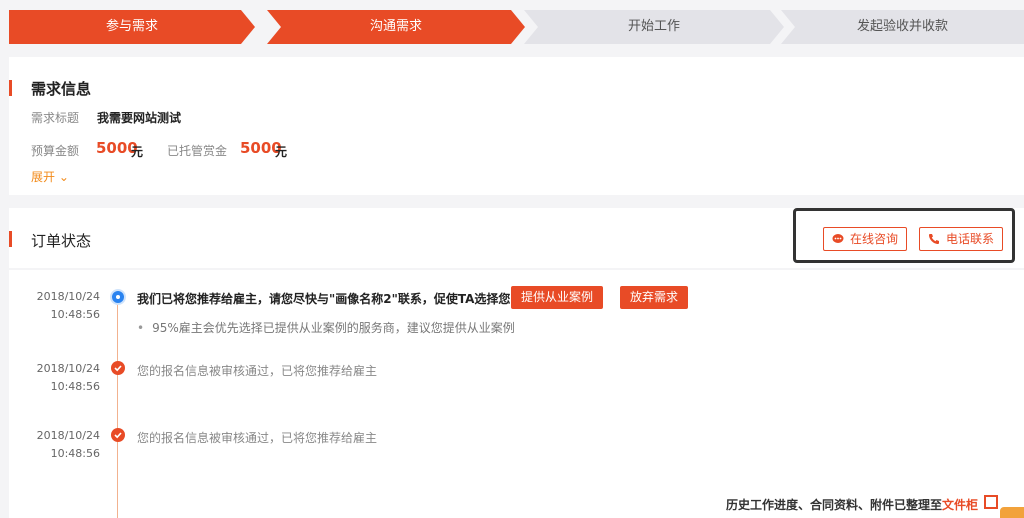  I want to click on escrow-unit: 元, so click(281, 152).